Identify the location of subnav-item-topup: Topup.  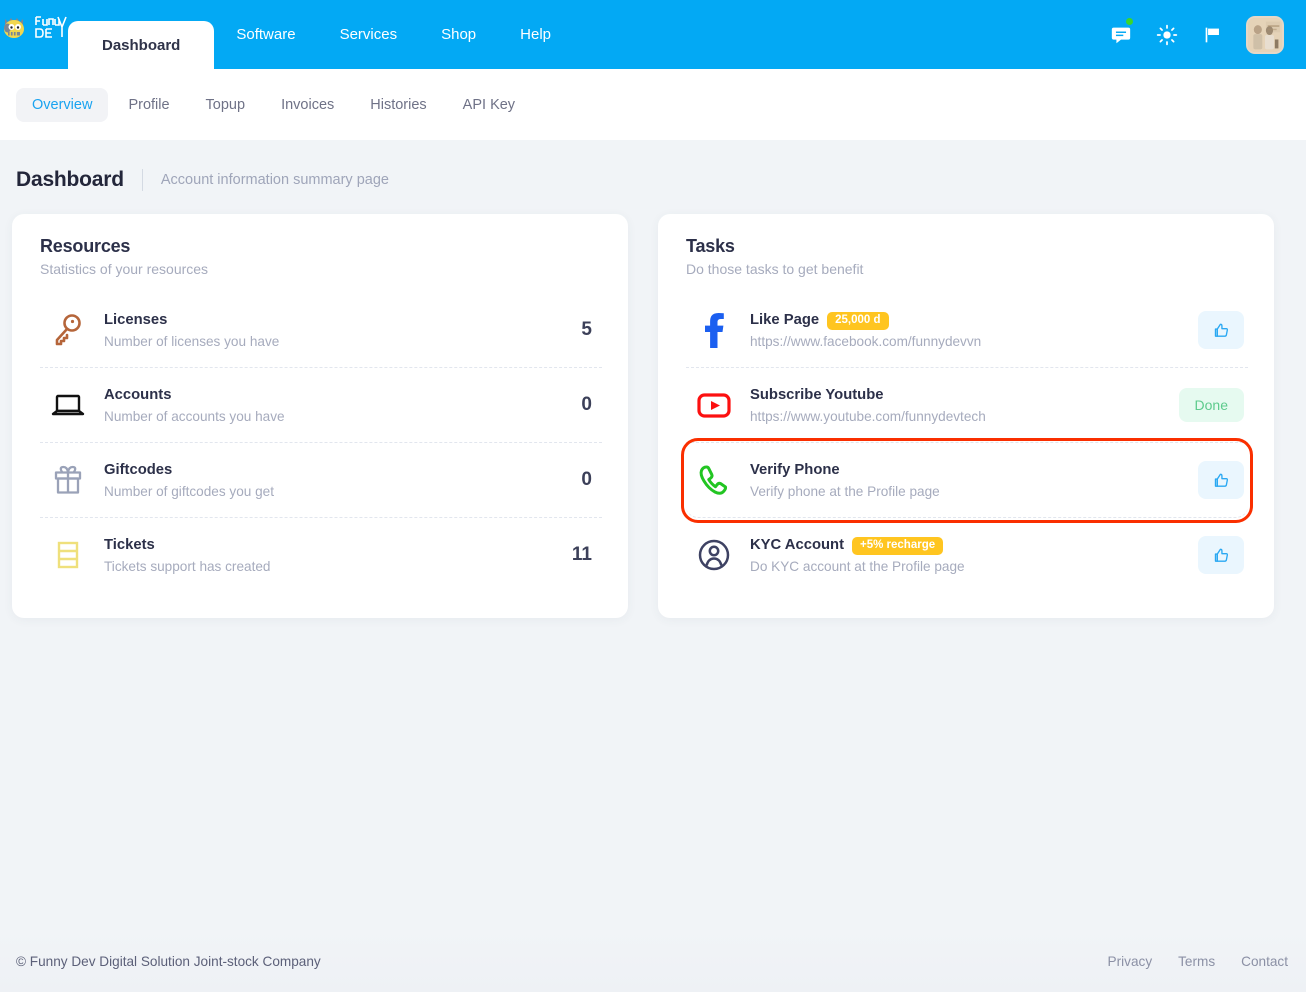
(226, 105).